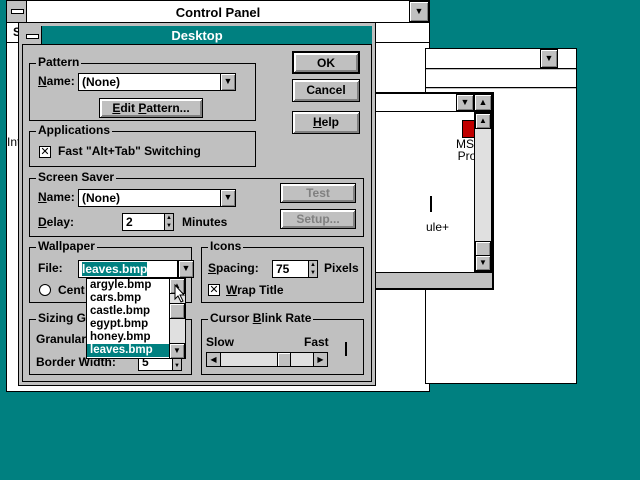 The width and height of the screenshot is (640, 480). I want to click on wallpaper-option: argyle.bmp, so click(128, 285).